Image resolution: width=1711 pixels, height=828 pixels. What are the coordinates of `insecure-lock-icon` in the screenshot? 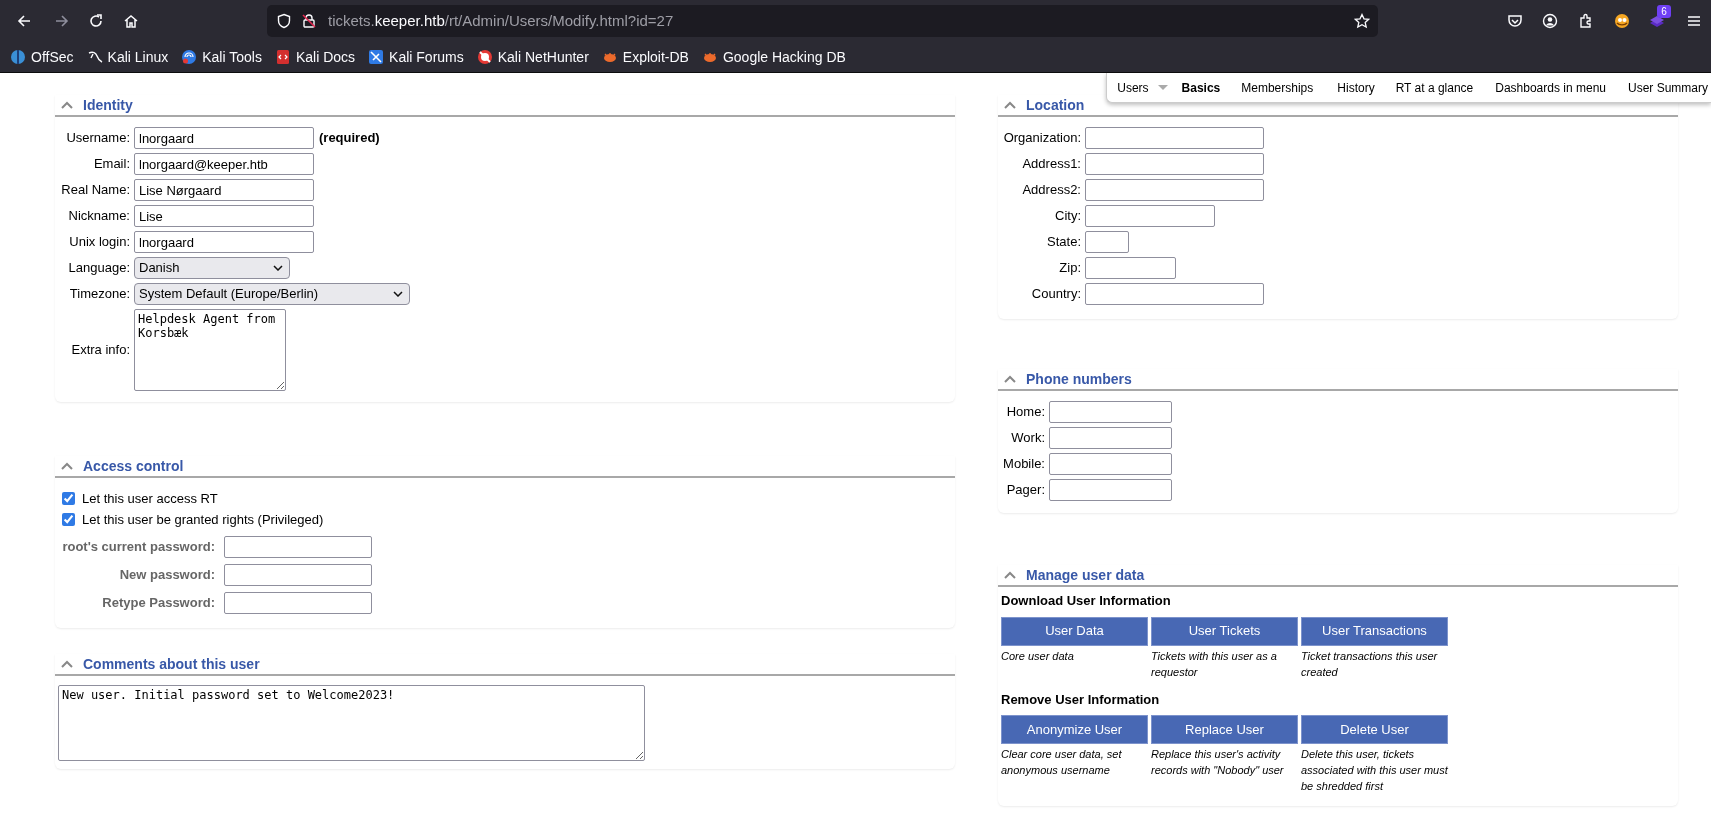 It's located at (309, 21).